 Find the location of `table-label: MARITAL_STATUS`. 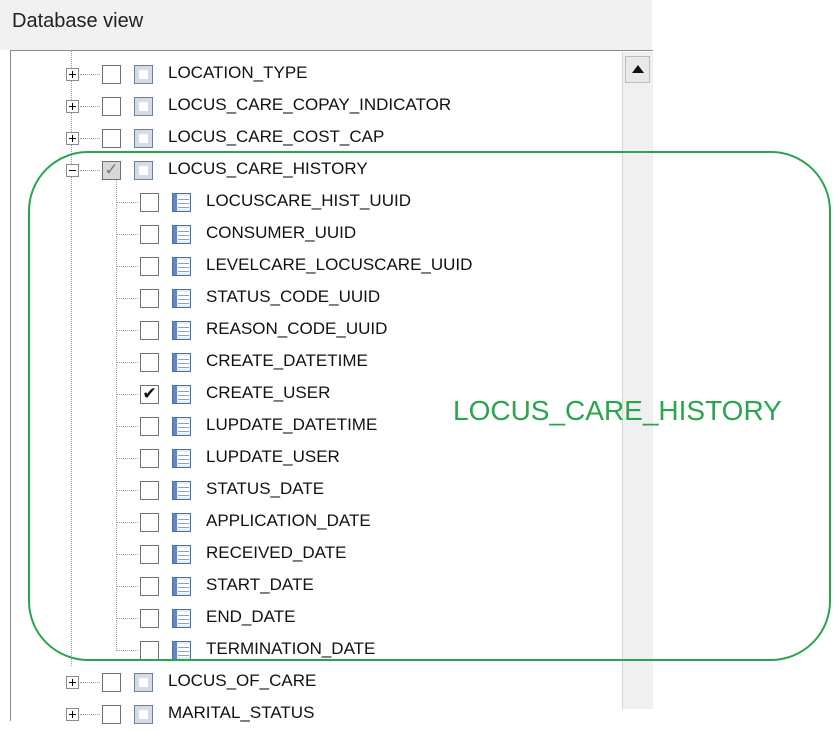

table-label: MARITAL_STATUS is located at coordinates (241, 712).